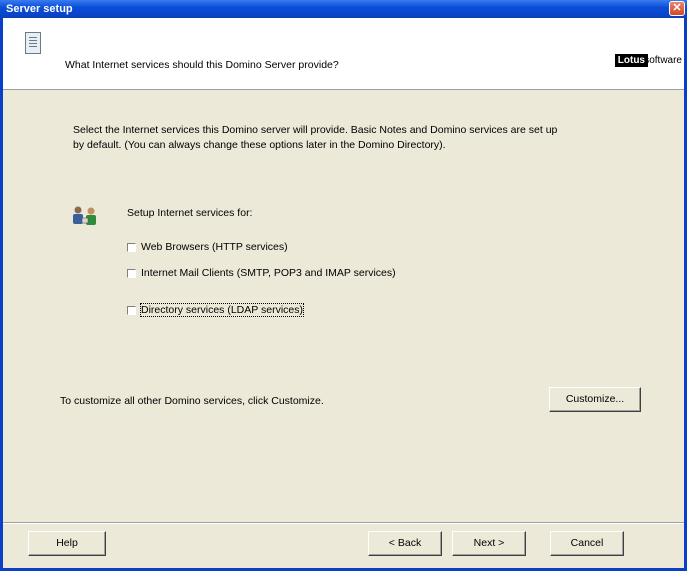 This screenshot has width=687, height=571. I want to click on web-browsers-label: Web Browsers (HTTP services), so click(214, 247).